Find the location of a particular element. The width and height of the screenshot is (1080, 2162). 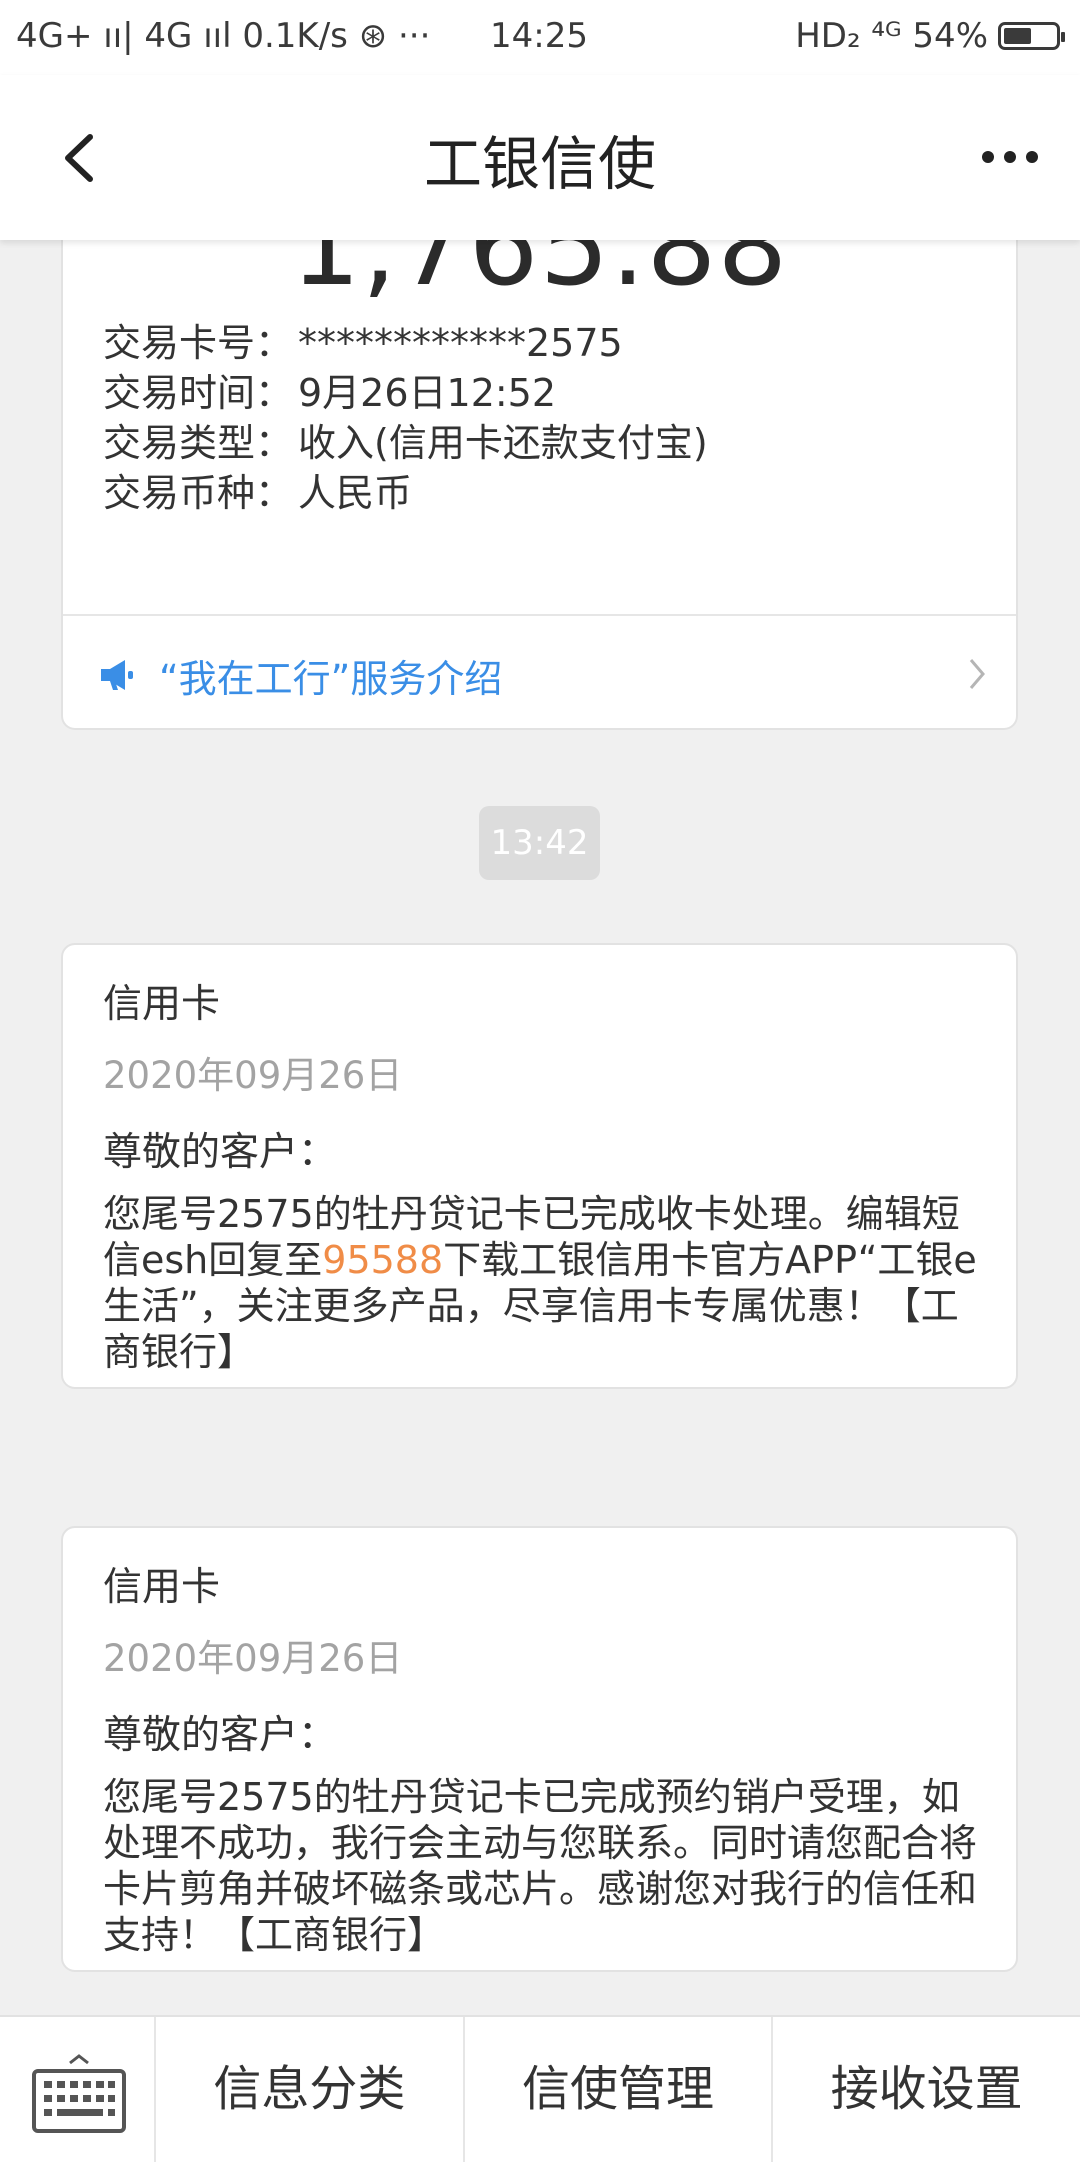

keyboard-toggle-button is located at coordinates (78, 2089).